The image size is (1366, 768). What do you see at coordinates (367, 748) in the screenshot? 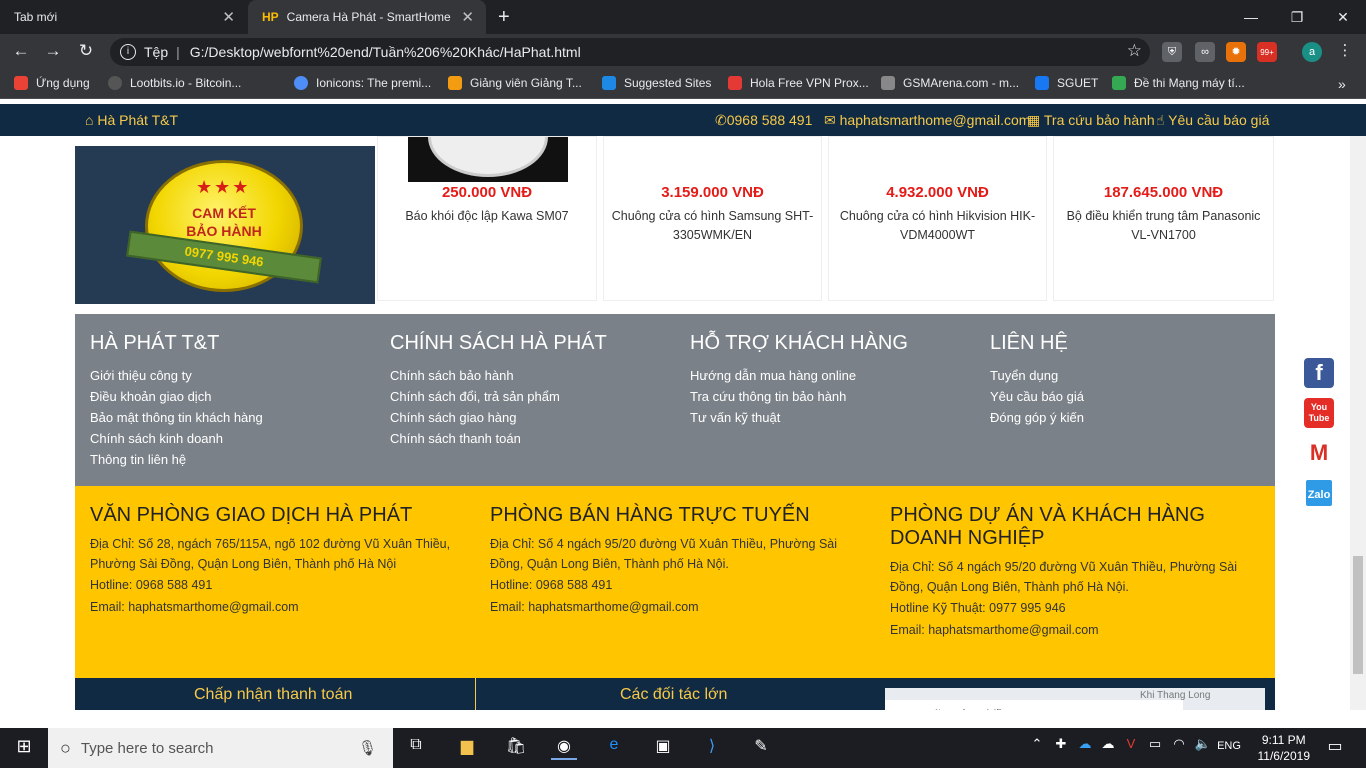
I see `microphone-icon: 🎙` at bounding box center [367, 748].